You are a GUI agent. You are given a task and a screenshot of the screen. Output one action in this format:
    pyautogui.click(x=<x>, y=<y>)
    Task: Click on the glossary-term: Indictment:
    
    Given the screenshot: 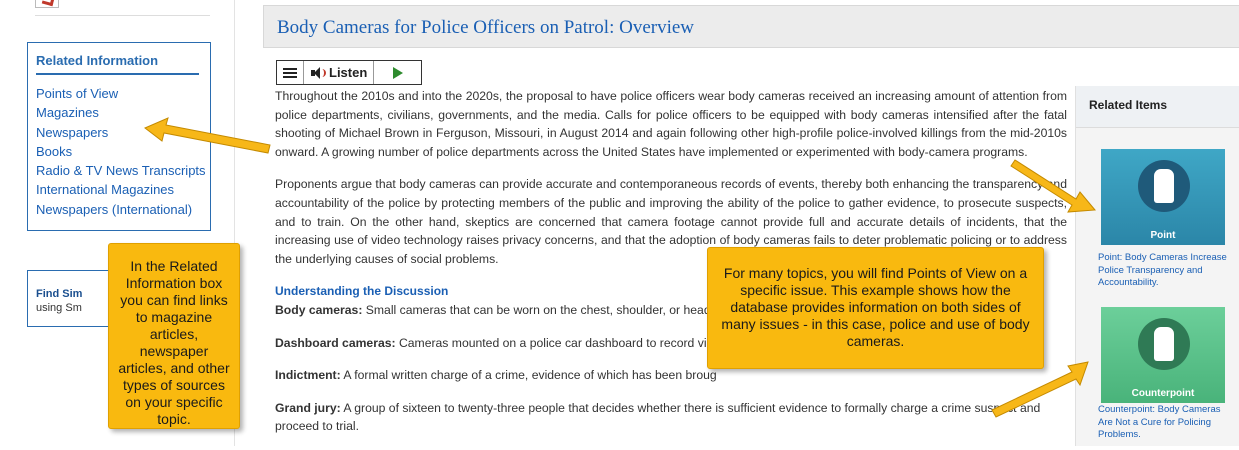 What is the action you would take?
    pyautogui.click(x=308, y=375)
    